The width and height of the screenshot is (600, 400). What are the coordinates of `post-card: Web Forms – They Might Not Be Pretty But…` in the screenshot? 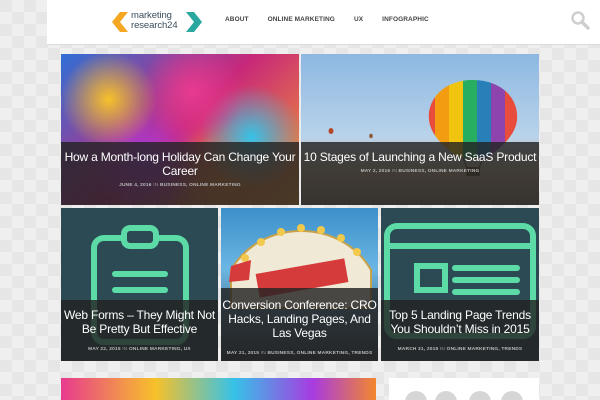 It's located at (139, 284).